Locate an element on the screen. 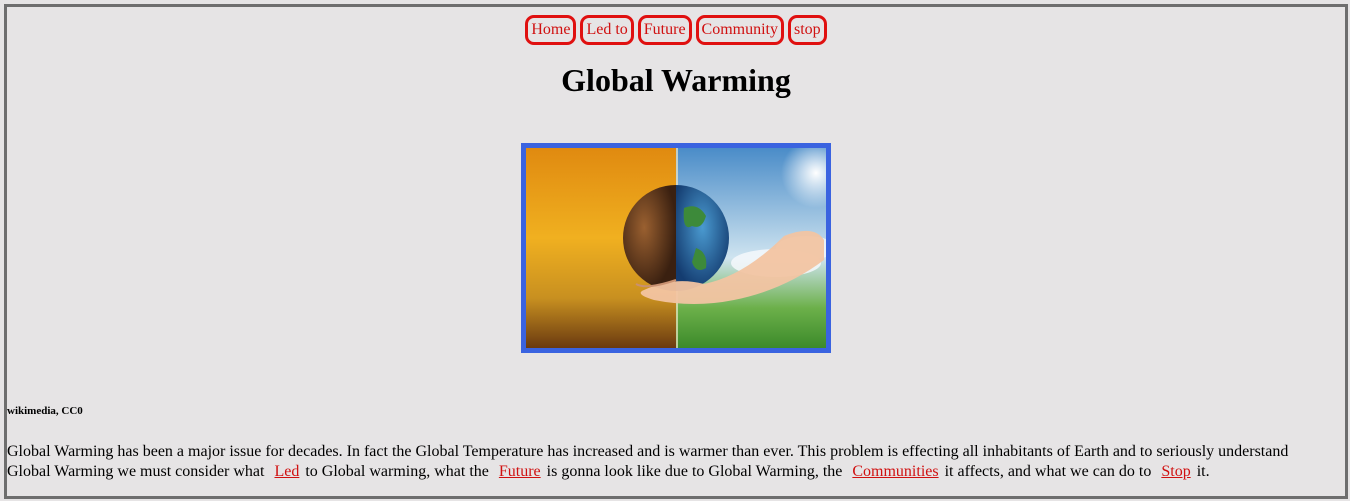  future-link: Future is located at coordinates (520, 471).